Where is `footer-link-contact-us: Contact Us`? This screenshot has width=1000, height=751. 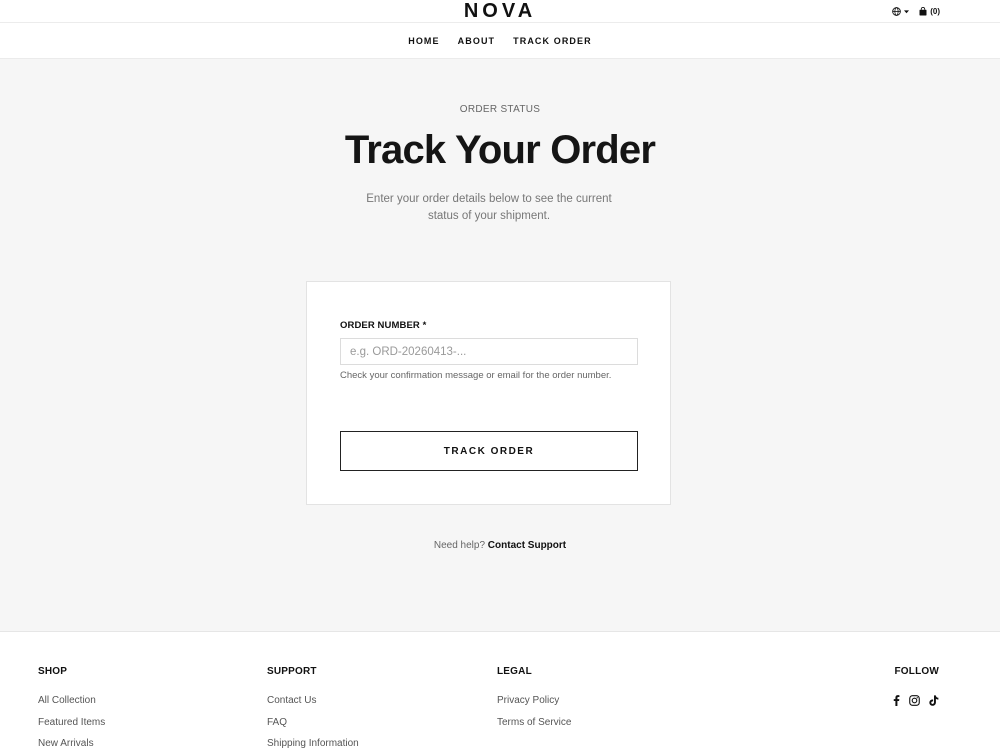 footer-link-contact-us: Contact Us is located at coordinates (313, 700).